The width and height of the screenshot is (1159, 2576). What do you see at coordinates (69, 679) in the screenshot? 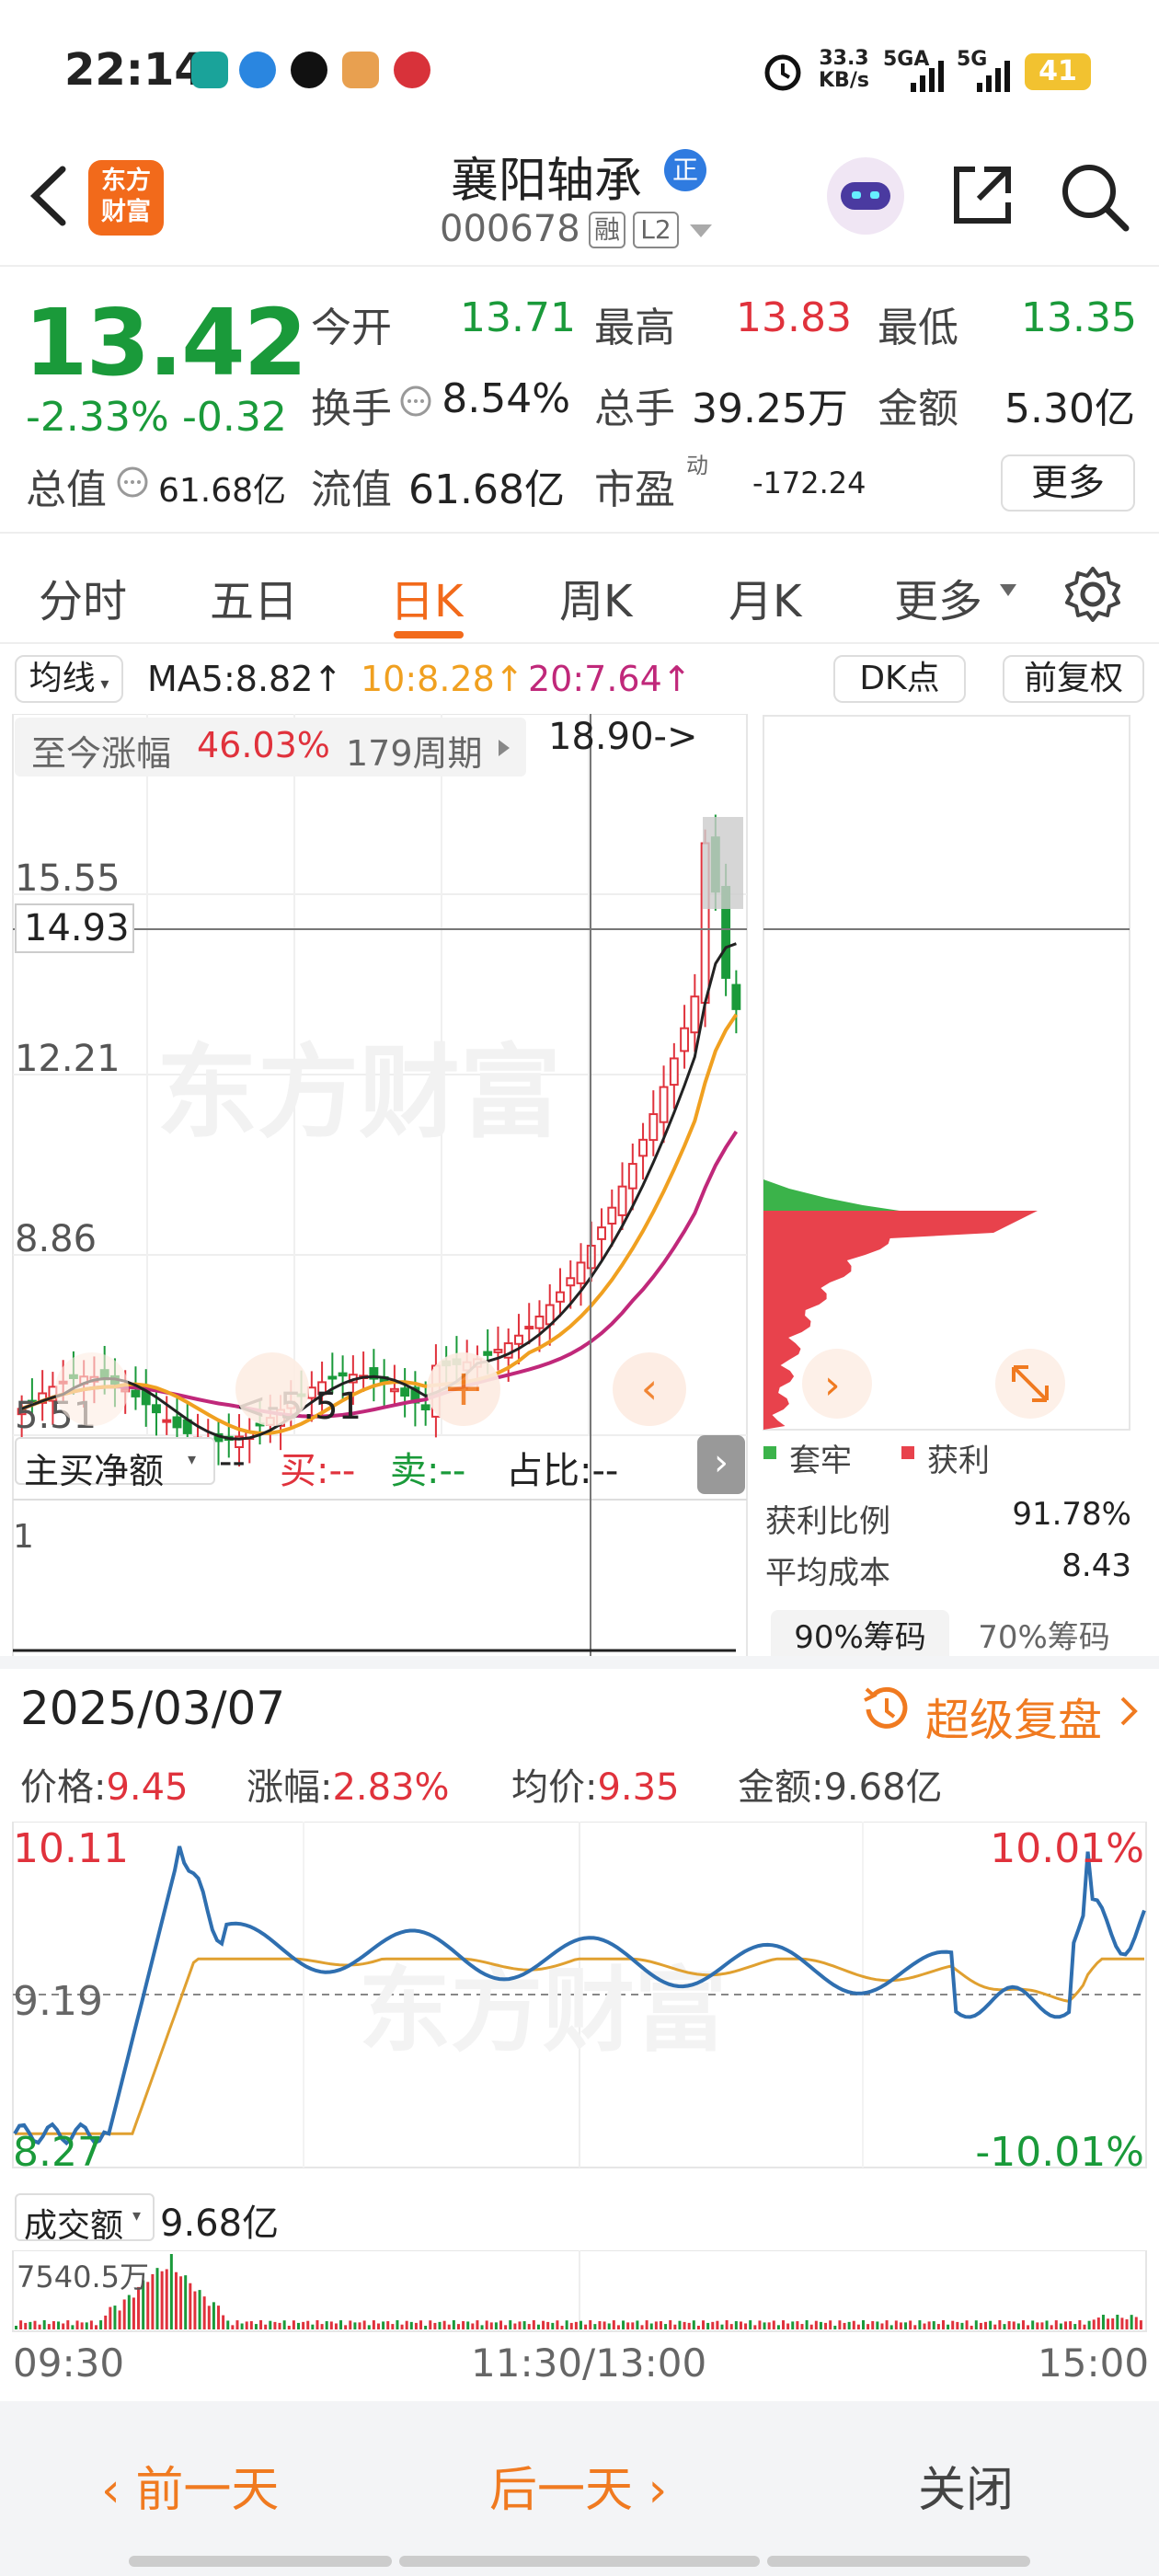
I see `indicator-selector: 均线 ▾` at bounding box center [69, 679].